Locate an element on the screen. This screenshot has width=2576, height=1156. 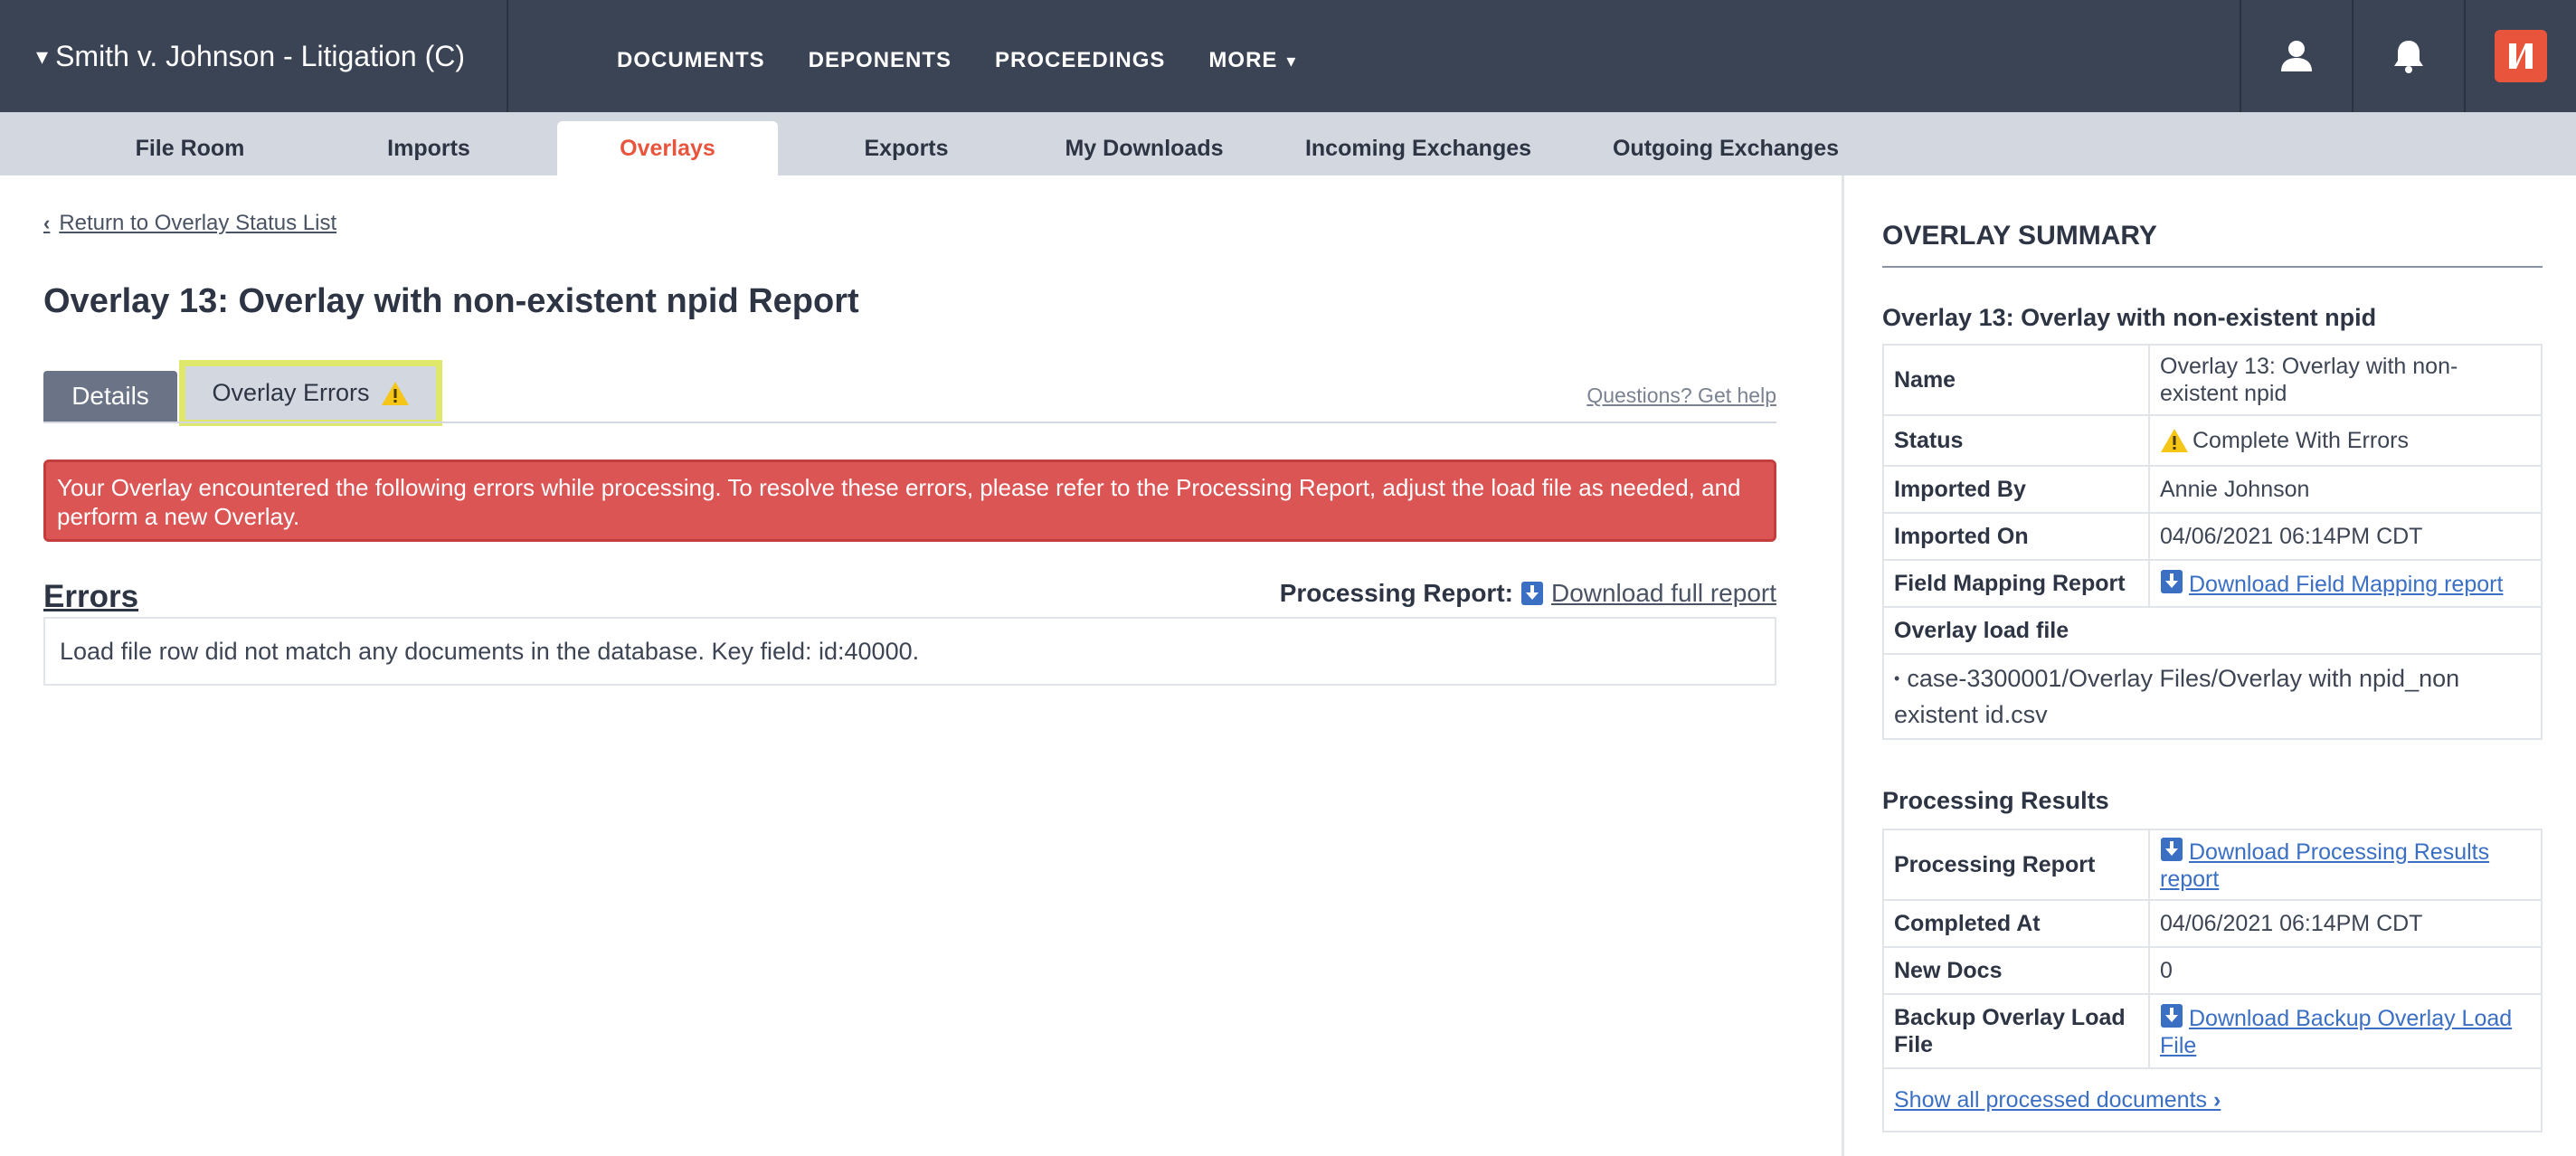
tab-exports: Exports is located at coordinates (906, 148).